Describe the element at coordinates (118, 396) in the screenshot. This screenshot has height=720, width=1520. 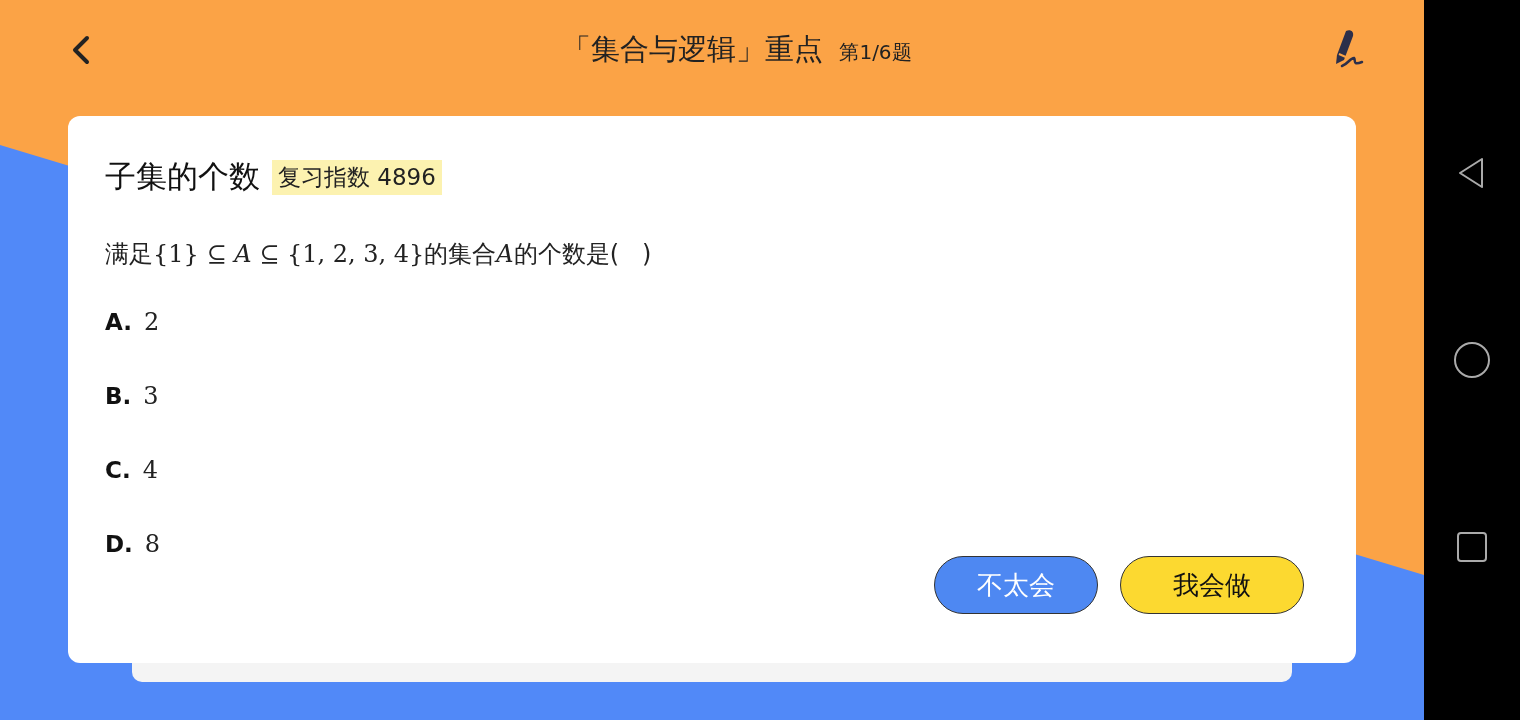
I see `option-letter: B.` at that location.